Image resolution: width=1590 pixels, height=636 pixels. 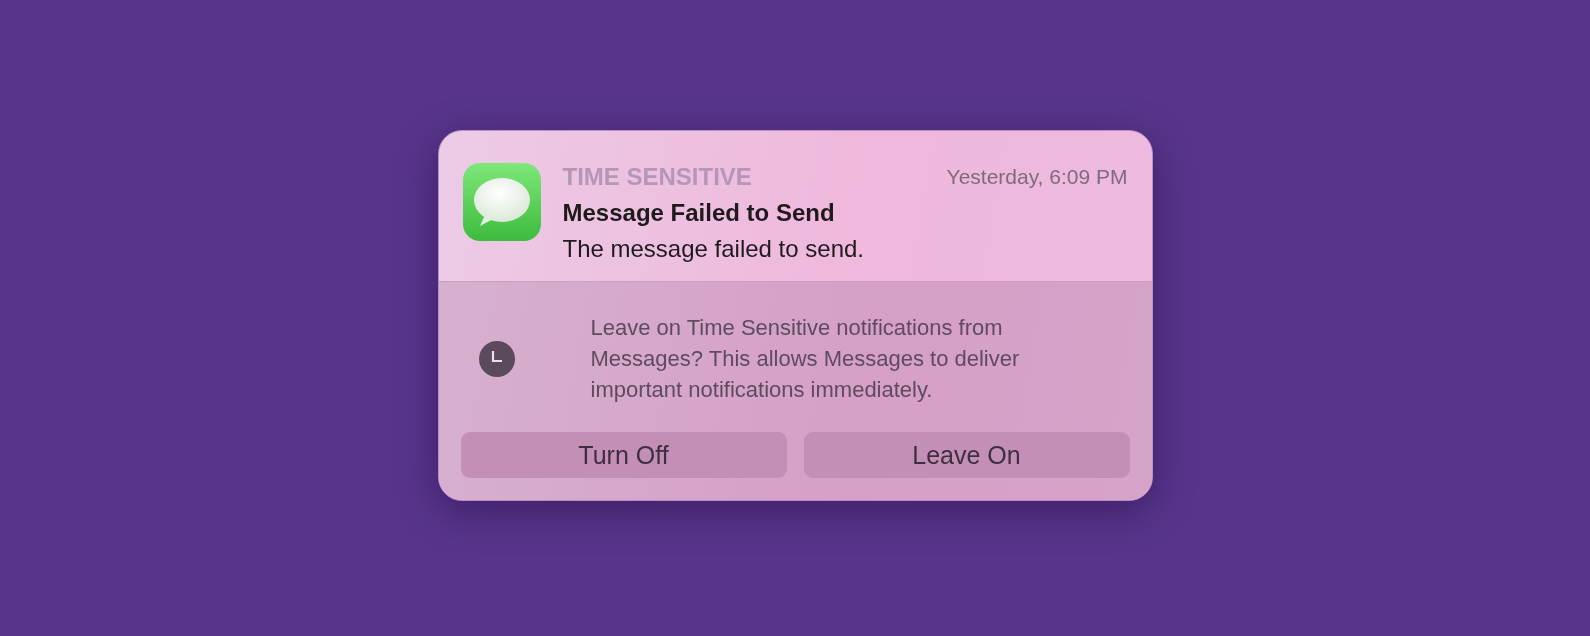 What do you see at coordinates (713, 249) in the screenshot?
I see `notification-body: The message failed to send.` at bounding box center [713, 249].